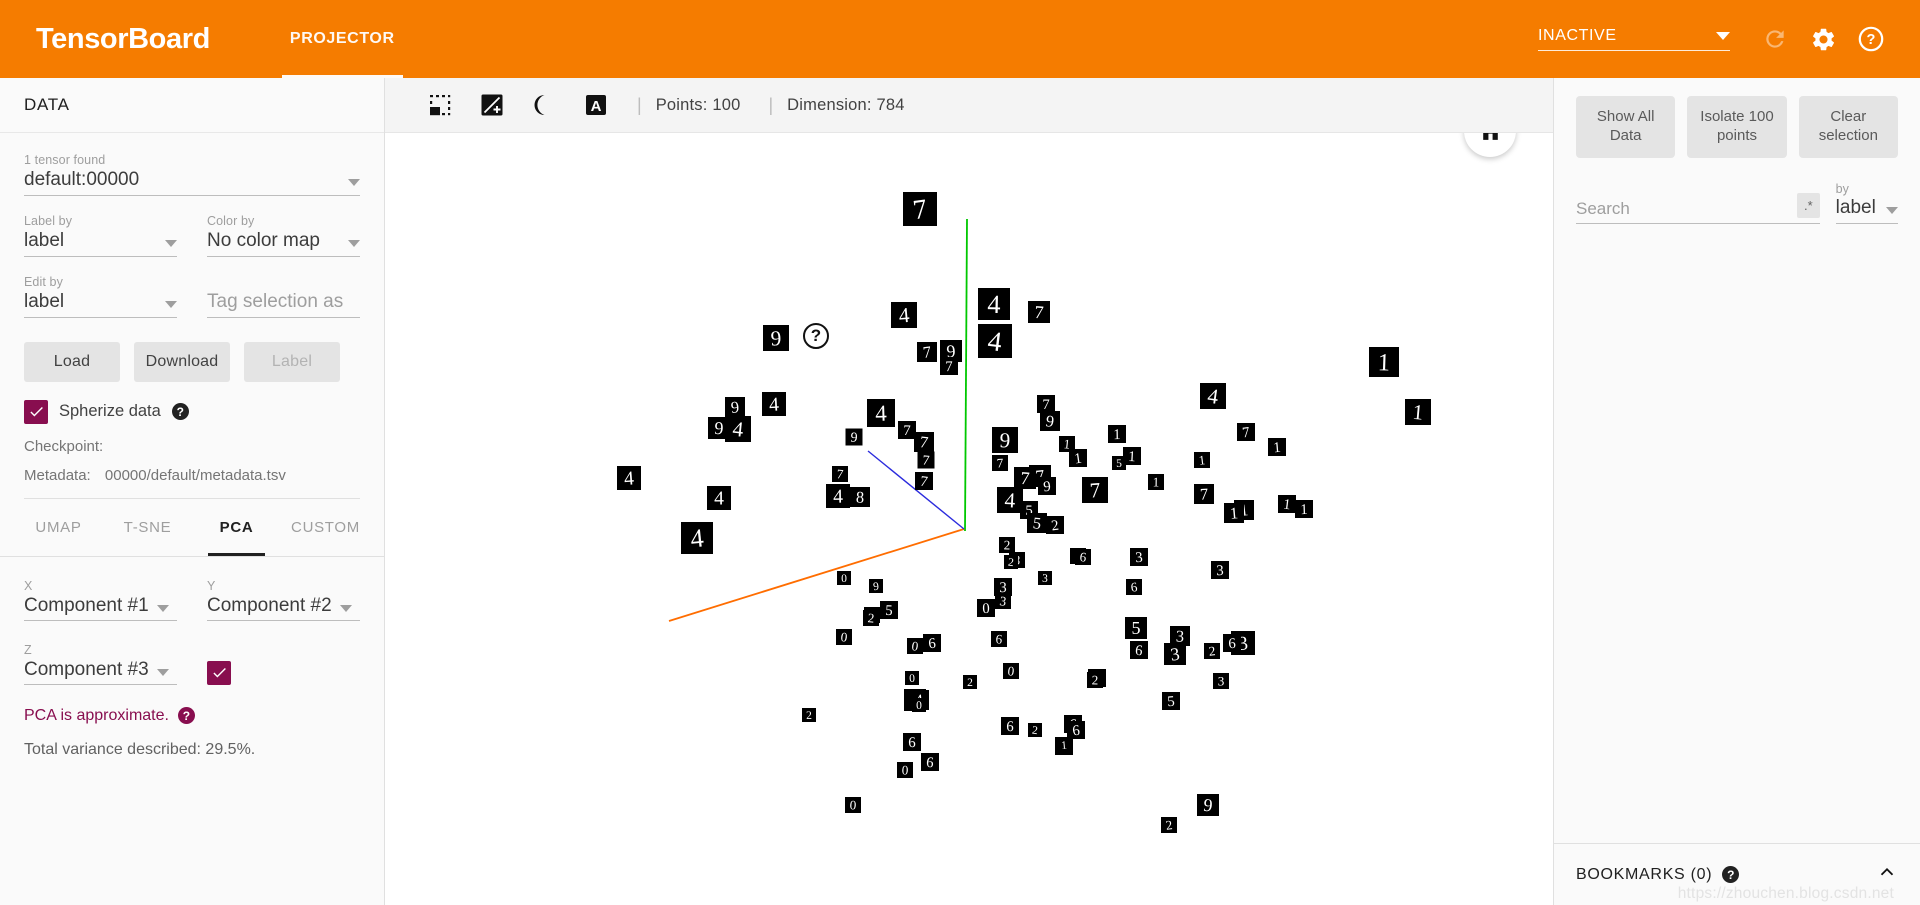 The width and height of the screenshot is (1920, 905). I want to click on tab-pca: PCA, so click(236, 527).